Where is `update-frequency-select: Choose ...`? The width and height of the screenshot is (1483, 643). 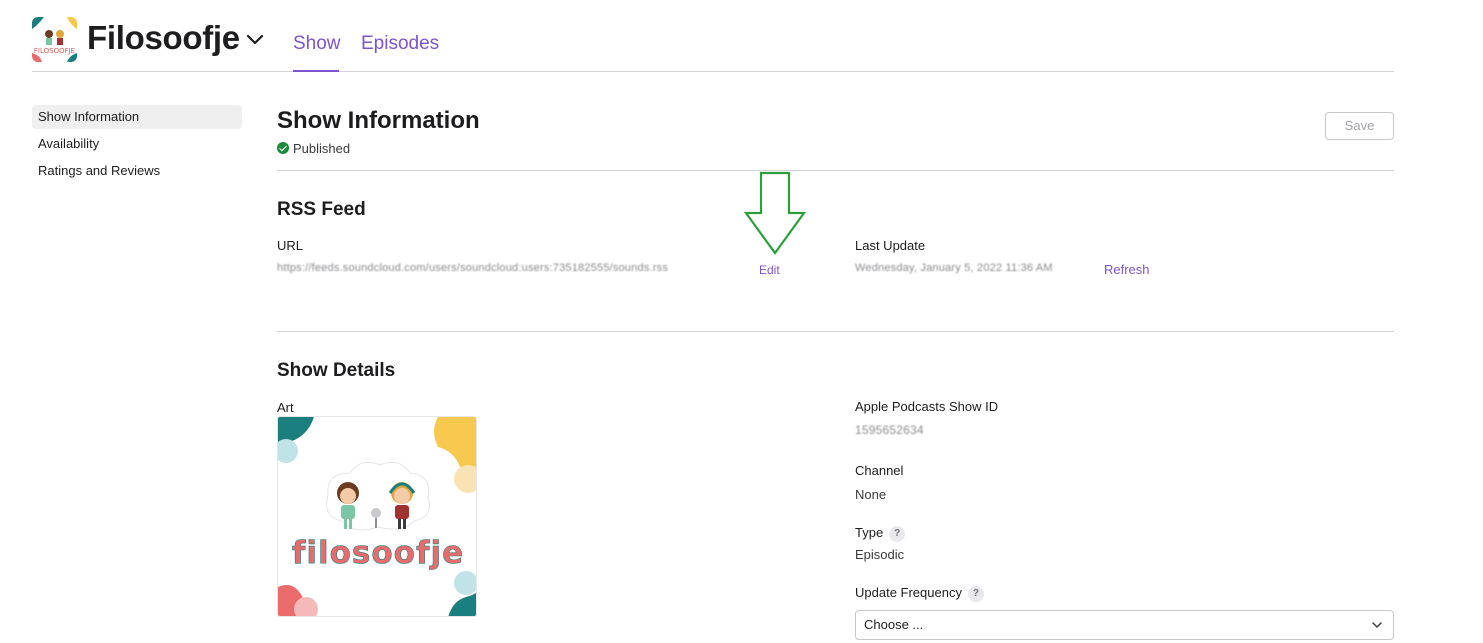
update-frequency-select: Choose ... is located at coordinates (1124, 625).